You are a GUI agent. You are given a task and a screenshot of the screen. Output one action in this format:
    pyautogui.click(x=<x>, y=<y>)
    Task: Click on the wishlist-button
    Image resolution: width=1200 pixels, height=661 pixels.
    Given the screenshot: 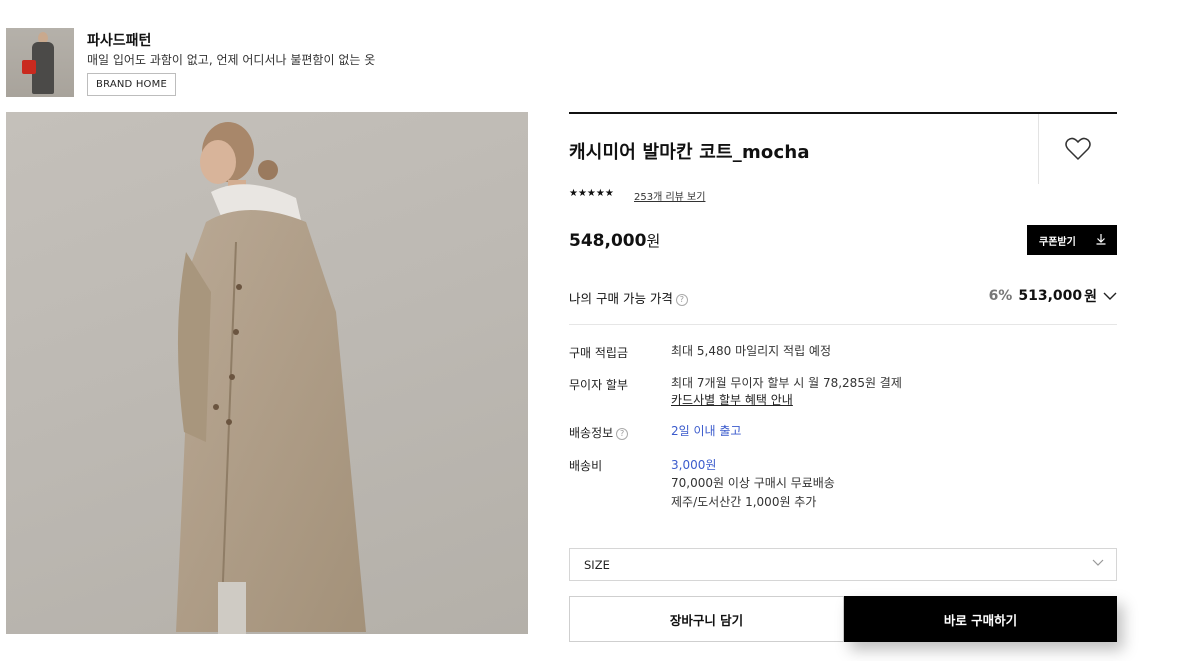 What is the action you would take?
    pyautogui.click(x=1078, y=149)
    